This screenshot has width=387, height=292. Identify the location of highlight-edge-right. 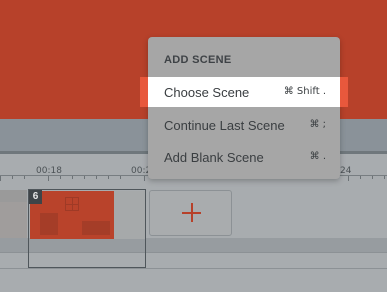
(344, 92).